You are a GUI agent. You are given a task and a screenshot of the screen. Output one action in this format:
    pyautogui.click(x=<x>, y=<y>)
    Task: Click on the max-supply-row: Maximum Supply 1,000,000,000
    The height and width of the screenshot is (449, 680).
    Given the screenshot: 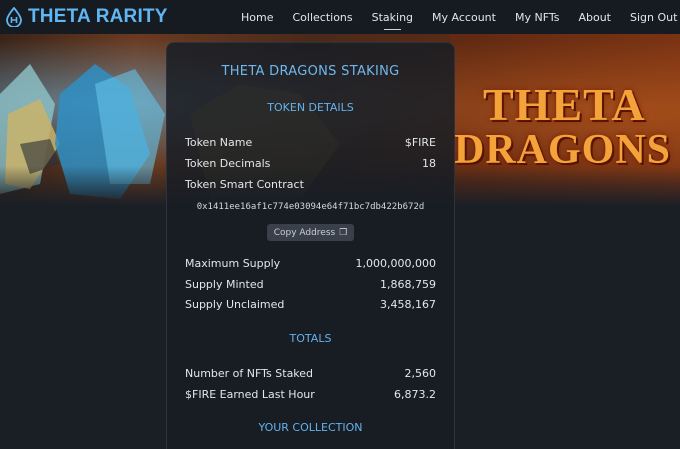 What is the action you would take?
    pyautogui.click(x=310, y=263)
    